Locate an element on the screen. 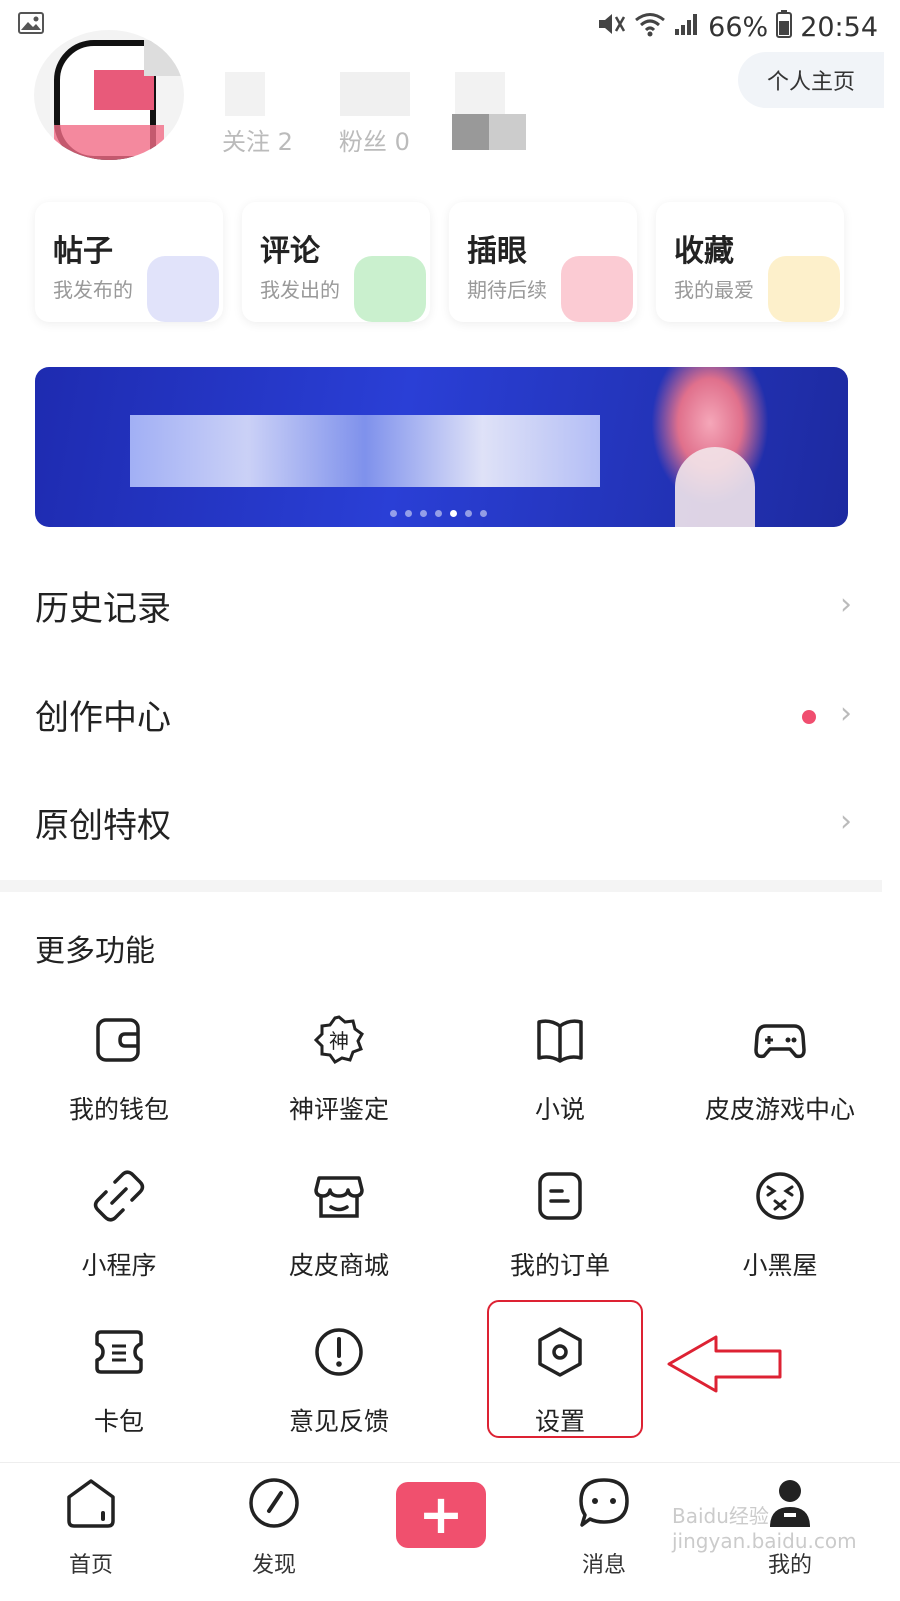 The image size is (900, 1601). feature-game-center: 皮皮游戏中心 is located at coordinates (780, 1074).